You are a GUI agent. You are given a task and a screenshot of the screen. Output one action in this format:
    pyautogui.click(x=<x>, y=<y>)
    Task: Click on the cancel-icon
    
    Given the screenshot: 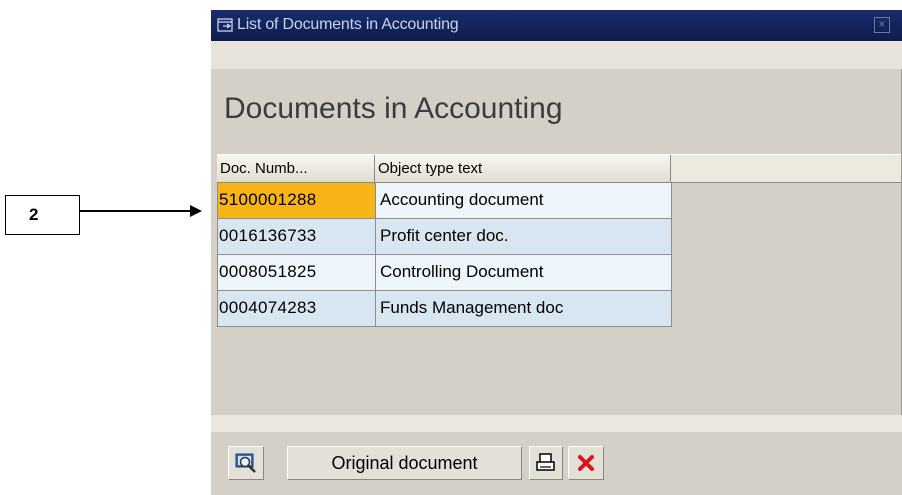 What is the action you would take?
    pyautogui.click(x=586, y=463)
    